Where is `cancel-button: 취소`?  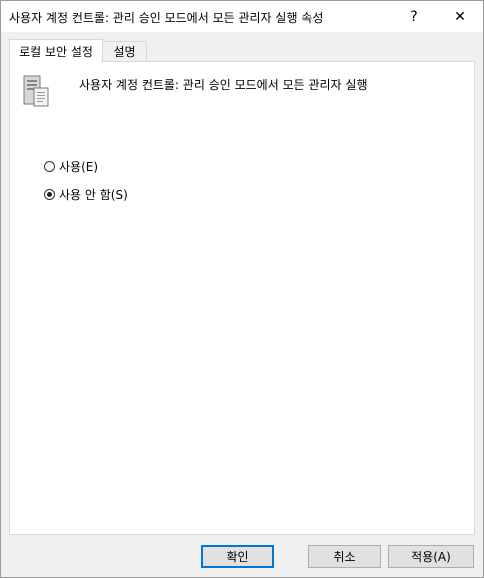
cancel-button: 취소 is located at coordinates (344, 556).